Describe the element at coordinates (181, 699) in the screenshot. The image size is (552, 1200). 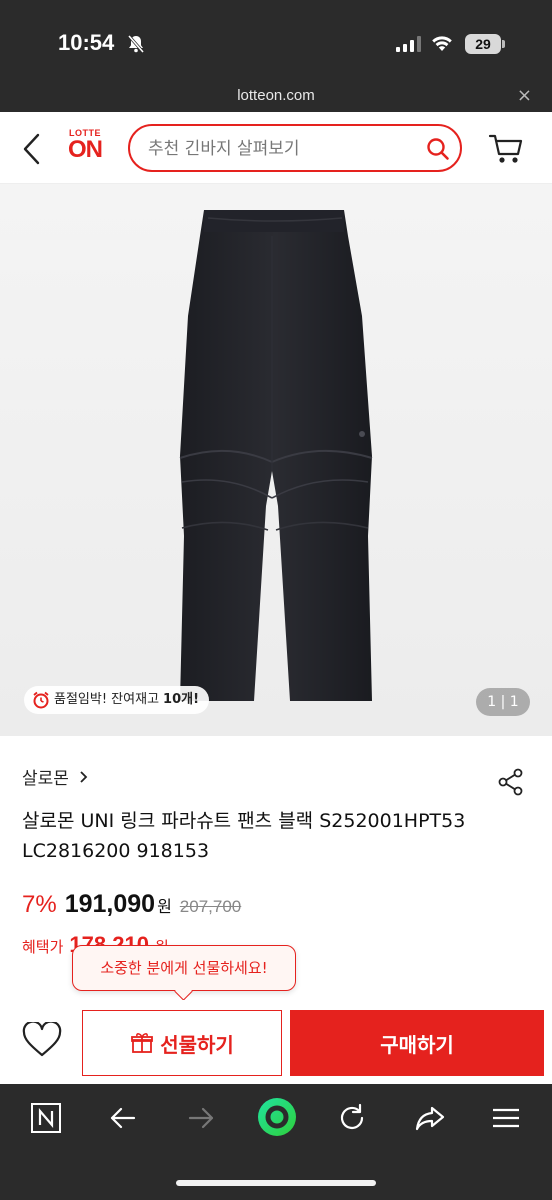
I see `stock-alert-count: 10개!` at that location.